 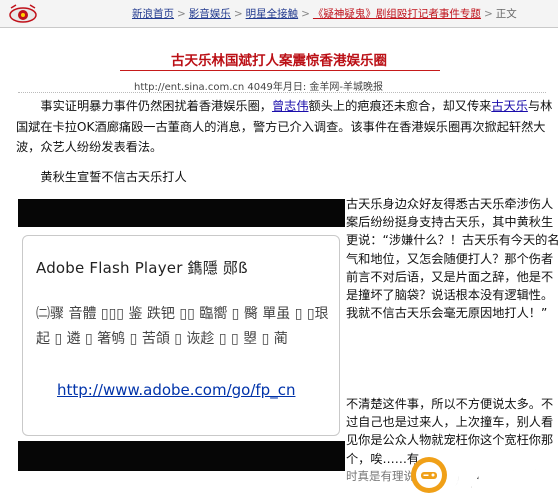 What do you see at coordinates (290, 106) in the screenshot?
I see `person-link-zeng: 曾志伟` at bounding box center [290, 106].